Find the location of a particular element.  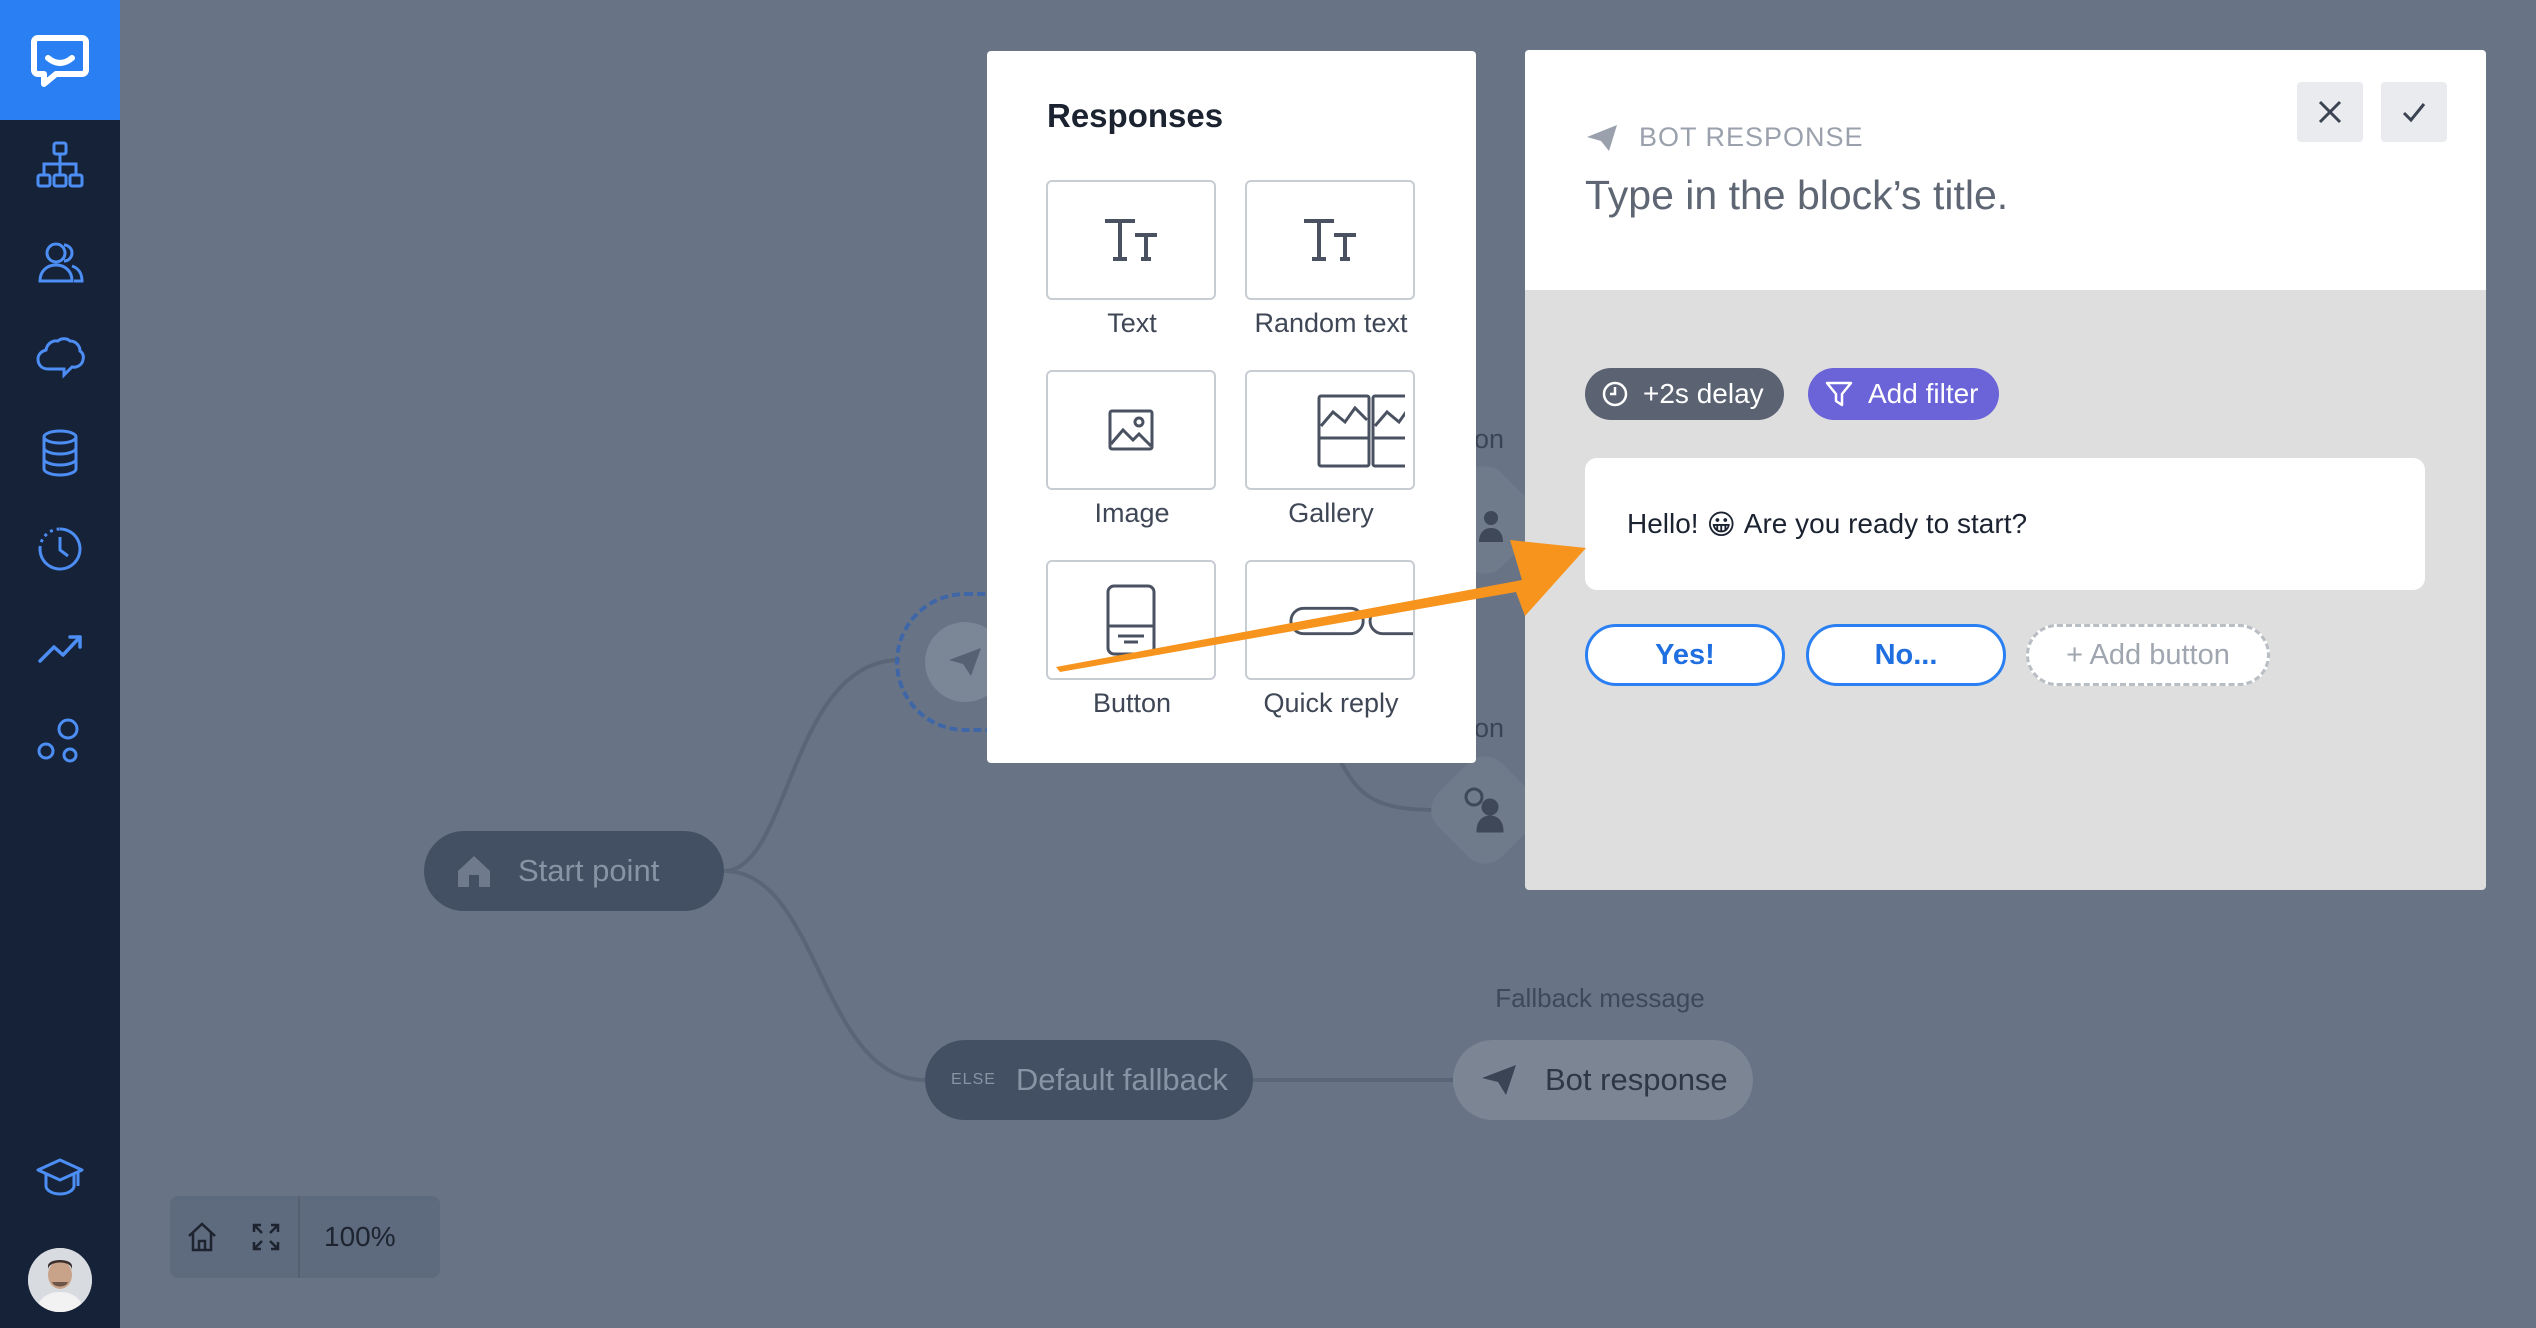

expand-icon is located at coordinates (266, 1237).